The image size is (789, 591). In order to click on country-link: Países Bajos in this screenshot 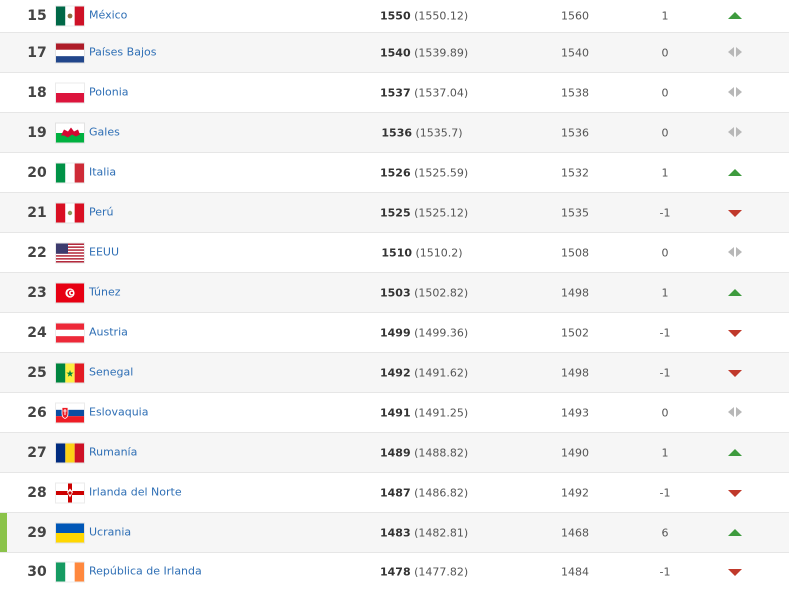, I will do `click(122, 51)`.